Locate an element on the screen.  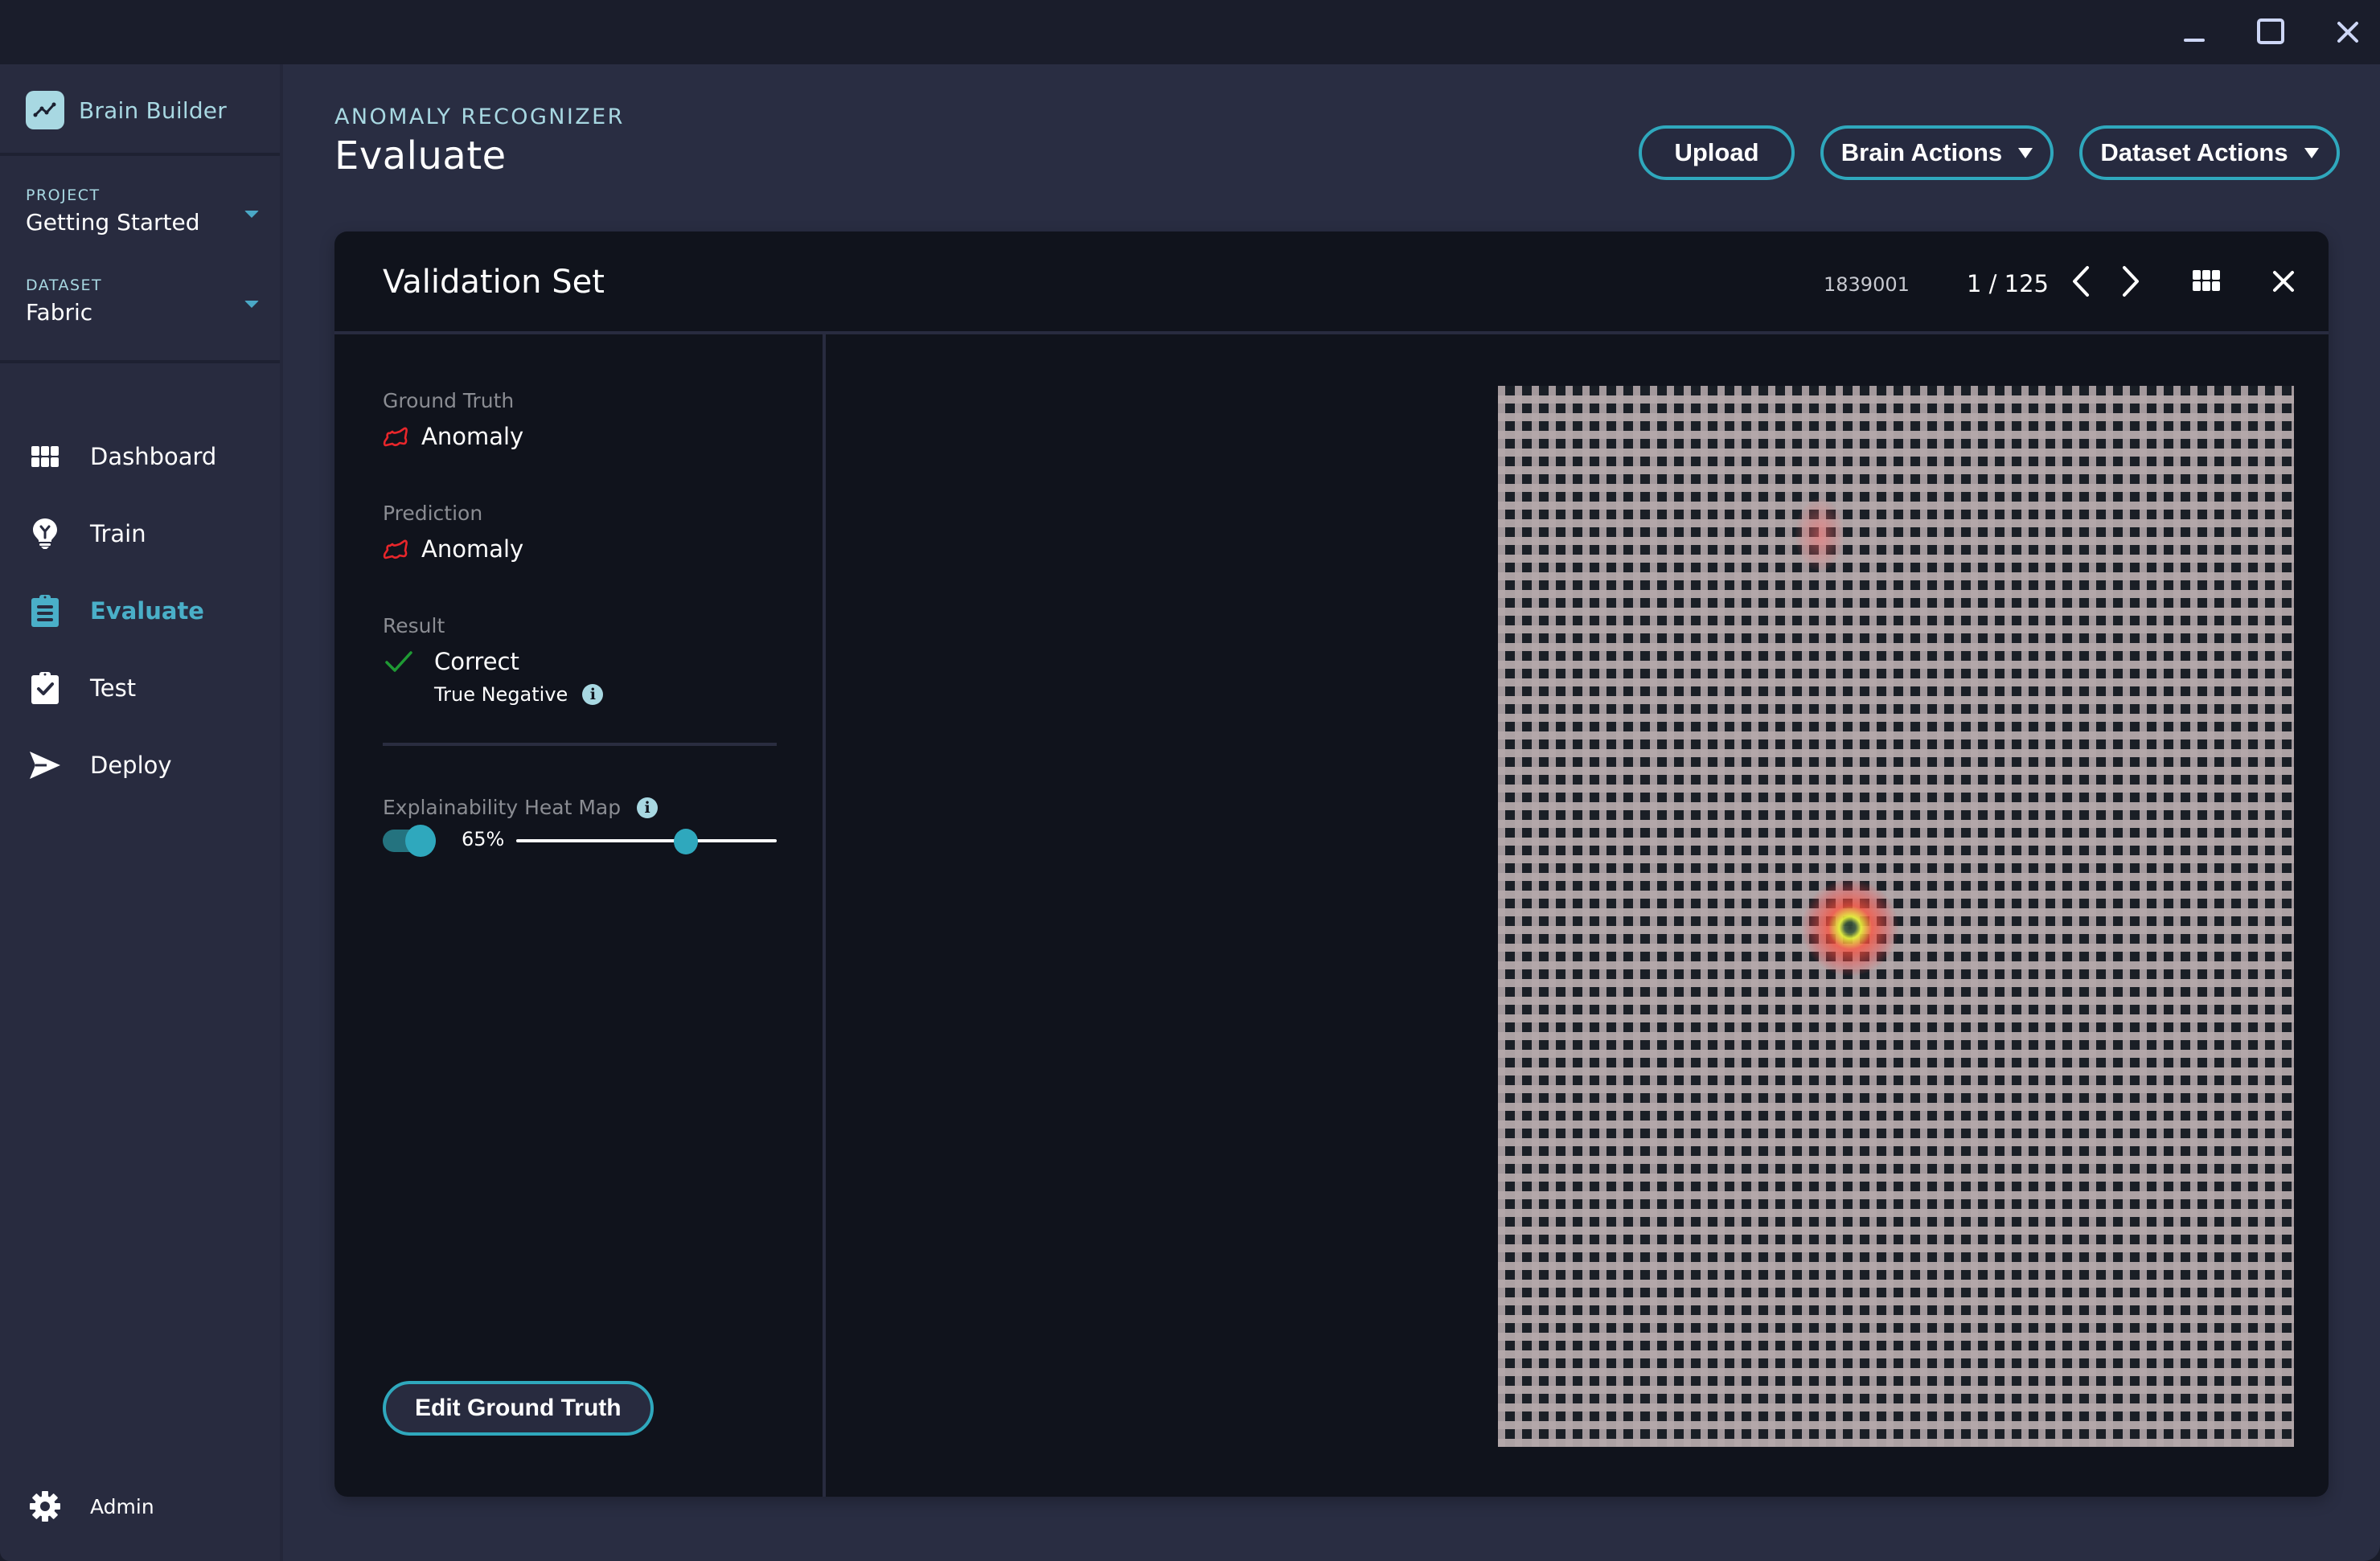
result-detail-text: True Negative is located at coordinates (501, 694).